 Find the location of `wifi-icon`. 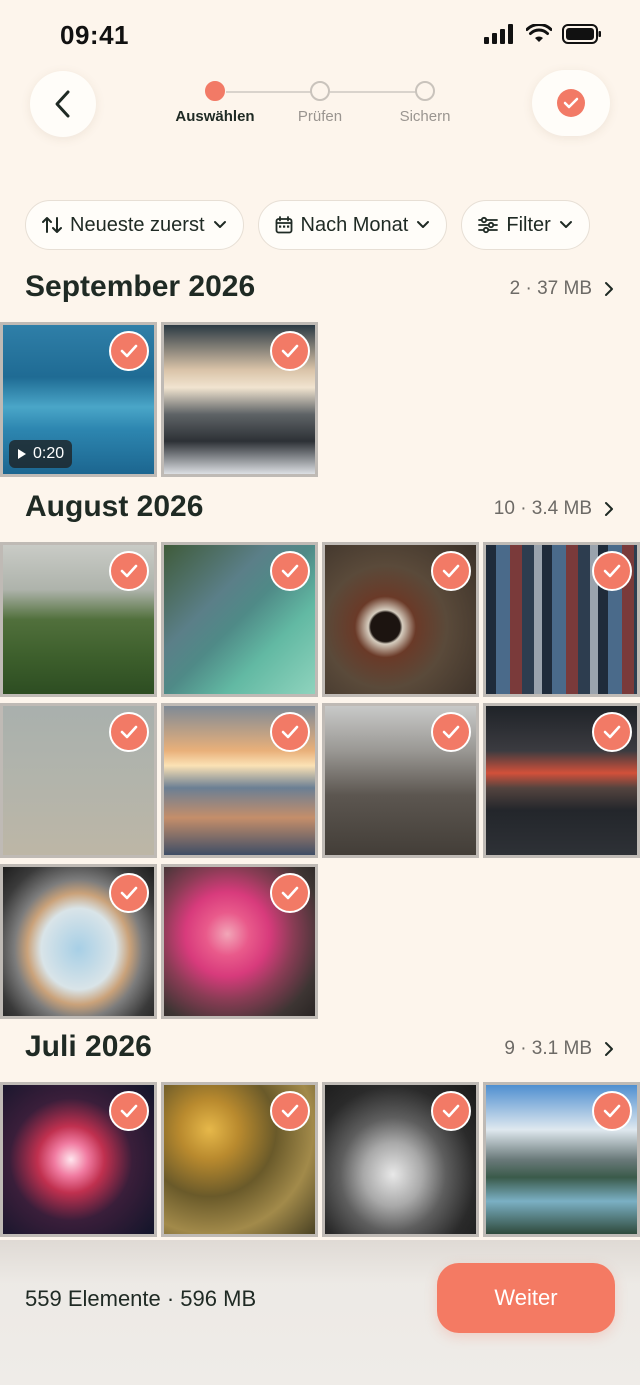

wifi-icon is located at coordinates (539, 33).